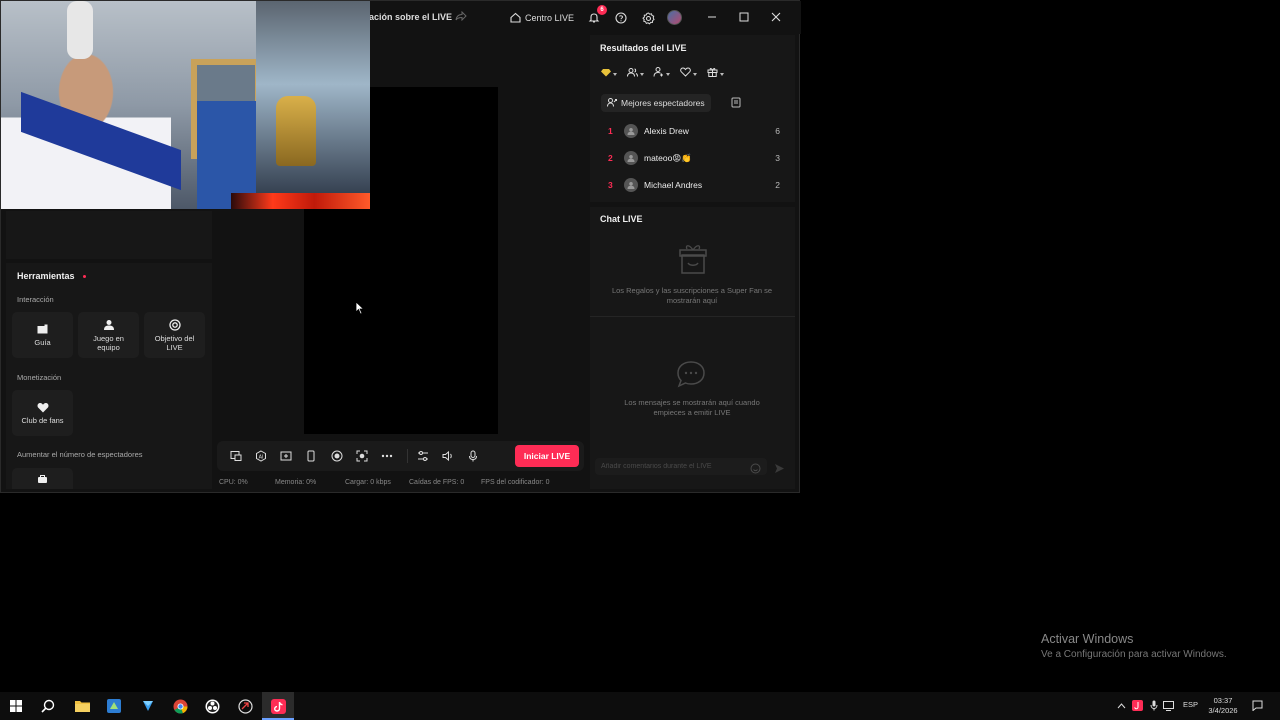 The width and height of the screenshot is (1280, 720). Describe the element at coordinates (362, 456) in the screenshot. I see `camera-settings-icon` at that location.